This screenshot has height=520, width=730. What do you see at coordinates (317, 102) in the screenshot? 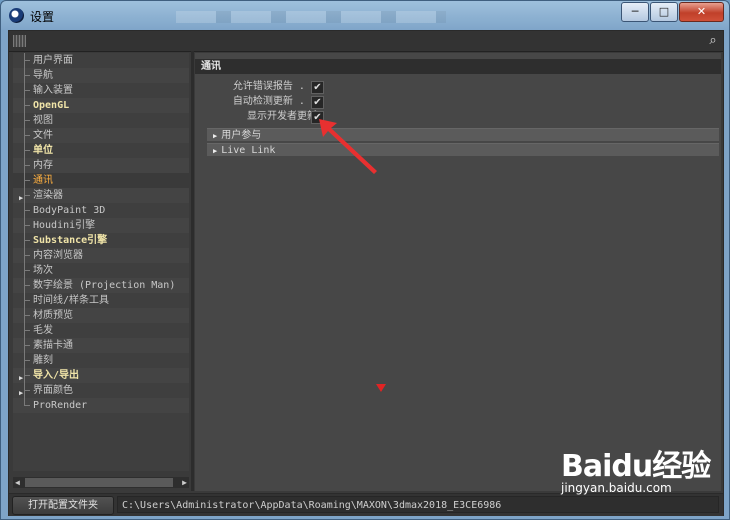
I see `auto-check-updates-checkbox: ✔` at bounding box center [317, 102].